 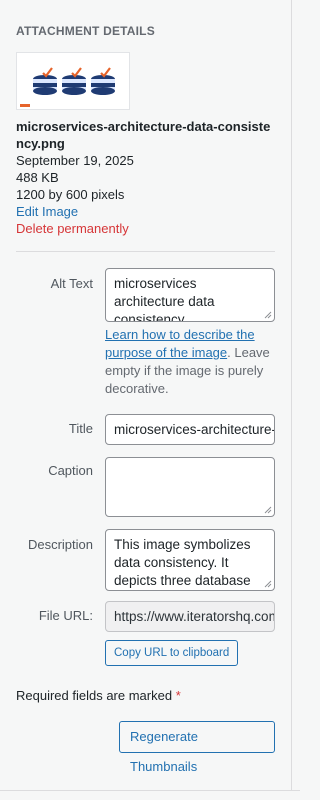 I want to click on caption-label: Caption, so click(x=70, y=470).